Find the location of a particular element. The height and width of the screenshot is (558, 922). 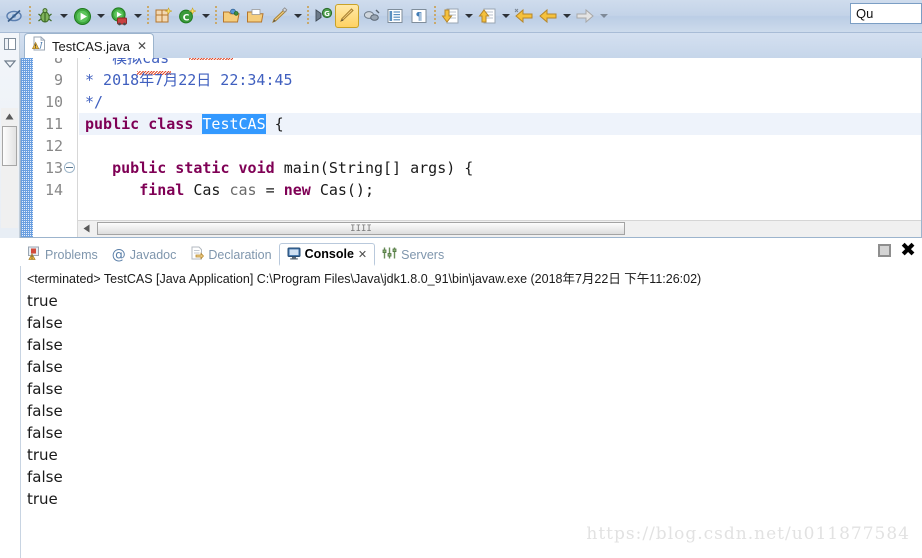

left-collapsed-view-bar is located at coordinates (10, 135).